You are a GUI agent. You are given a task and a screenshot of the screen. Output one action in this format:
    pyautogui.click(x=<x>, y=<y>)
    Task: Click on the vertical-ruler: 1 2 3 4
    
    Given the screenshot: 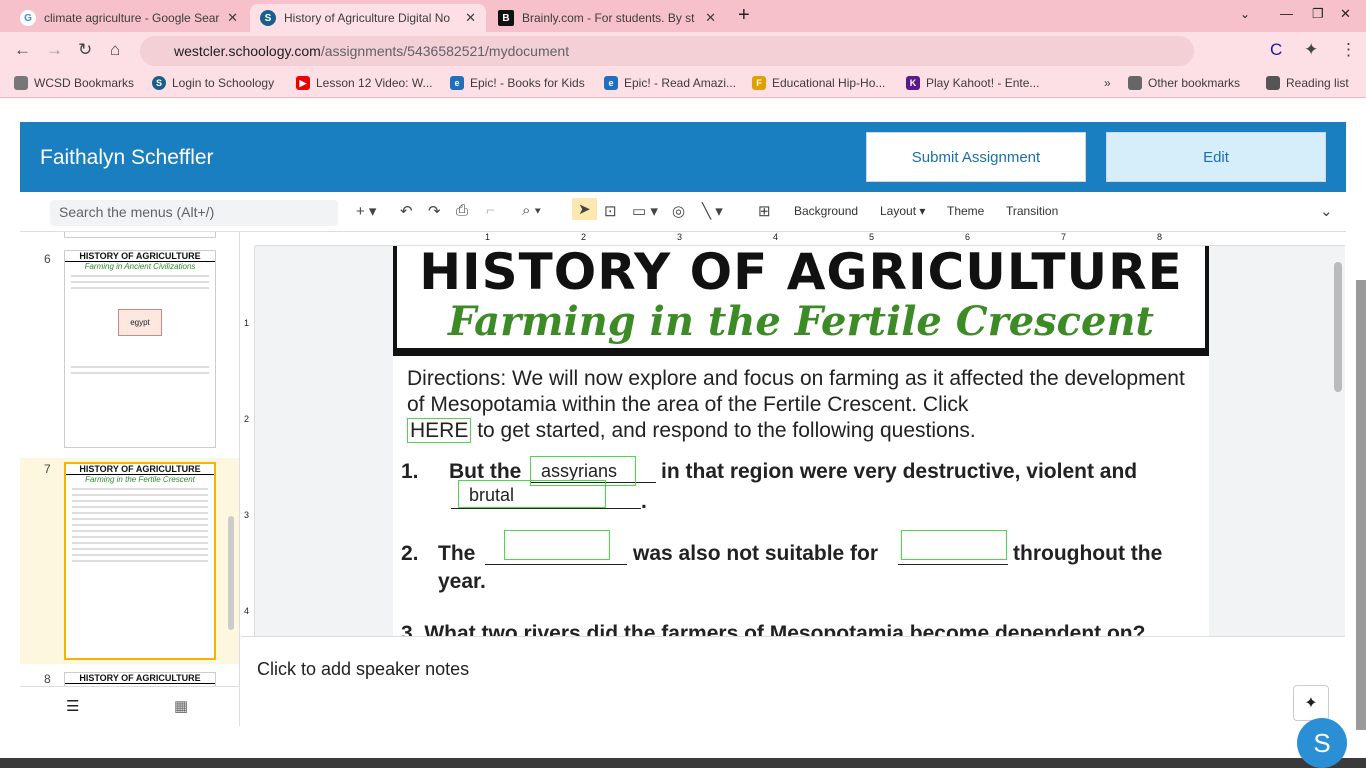 What is the action you would take?
    pyautogui.click(x=248, y=441)
    